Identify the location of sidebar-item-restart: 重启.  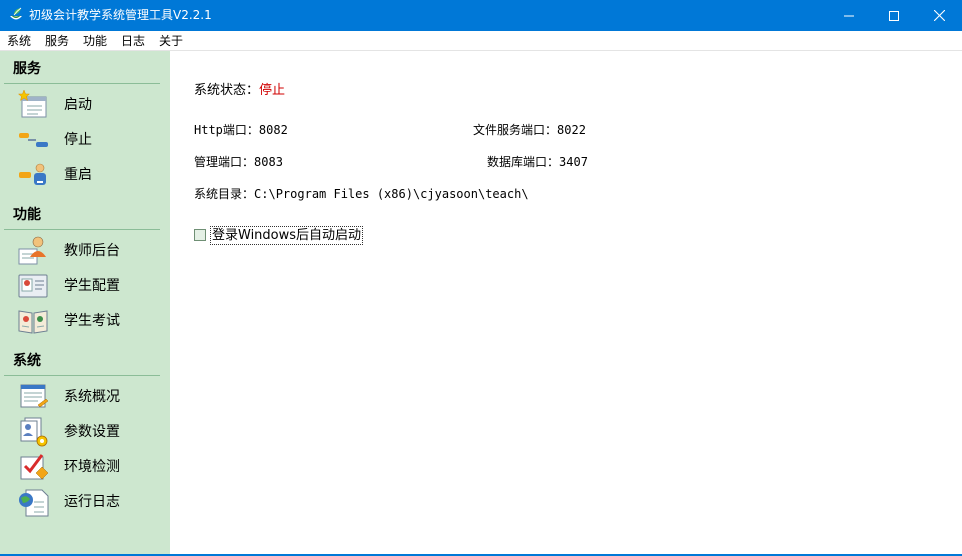
(88, 175).